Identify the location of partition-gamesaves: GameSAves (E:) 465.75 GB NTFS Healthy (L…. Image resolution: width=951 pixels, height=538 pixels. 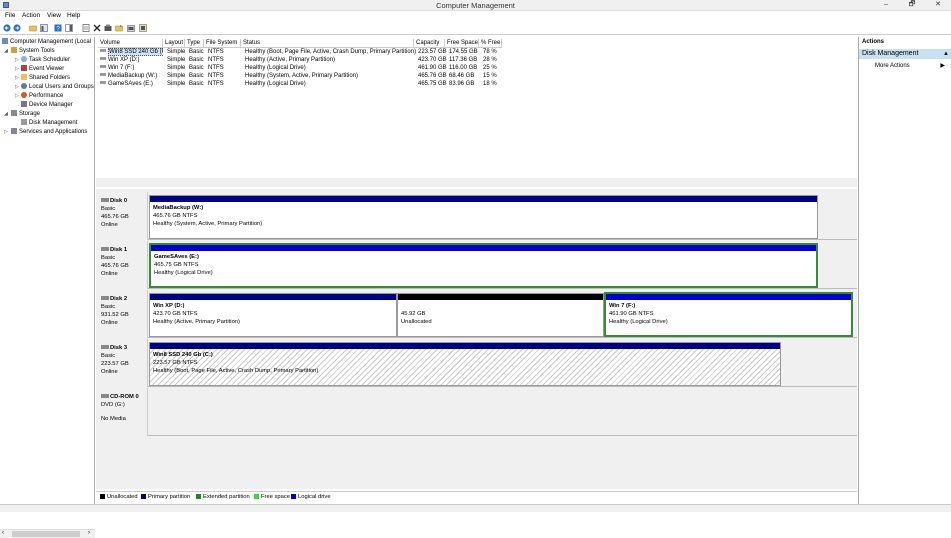
(483, 265).